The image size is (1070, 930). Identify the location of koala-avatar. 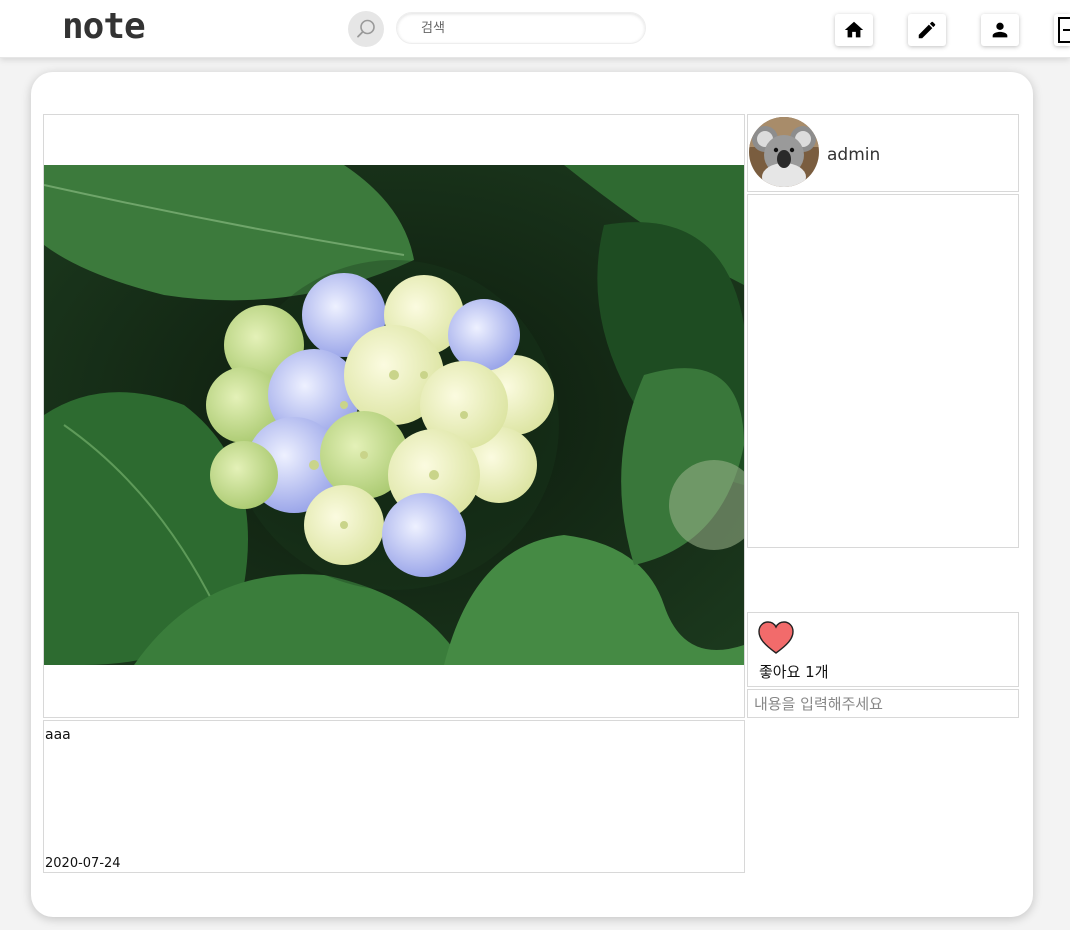
(784, 152).